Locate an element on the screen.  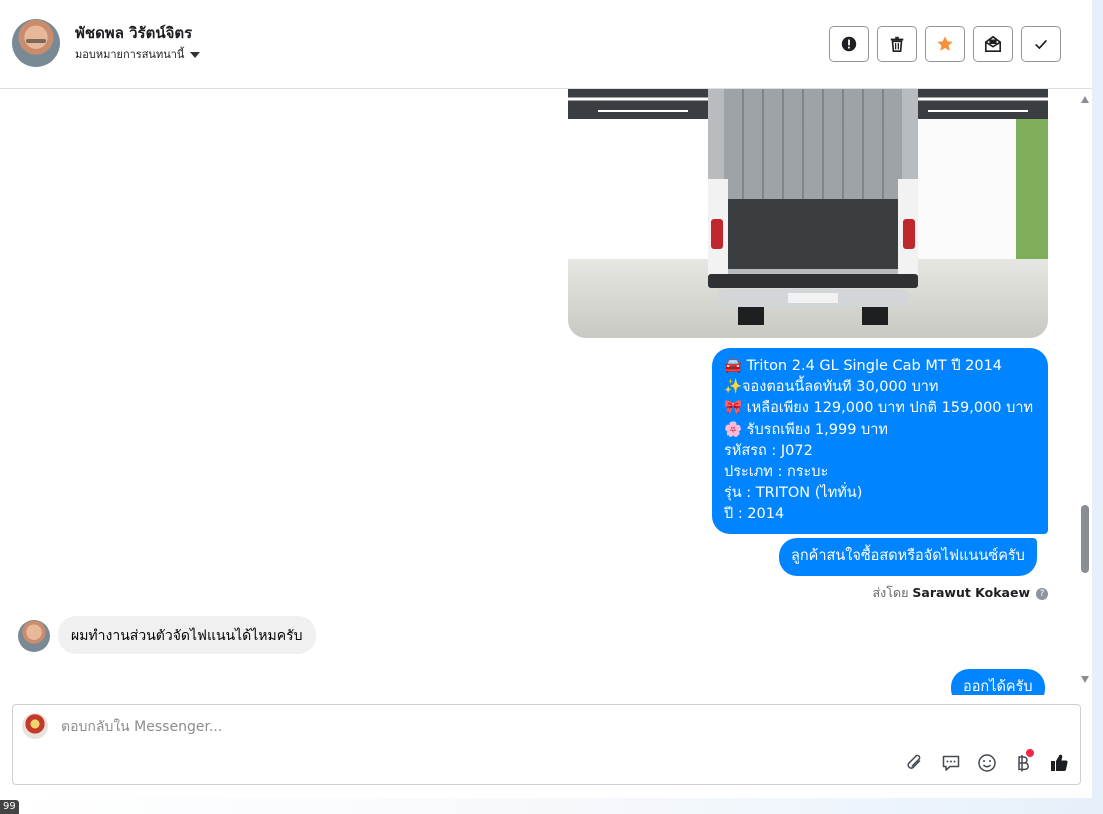
header-actions is located at coordinates (945, 44).